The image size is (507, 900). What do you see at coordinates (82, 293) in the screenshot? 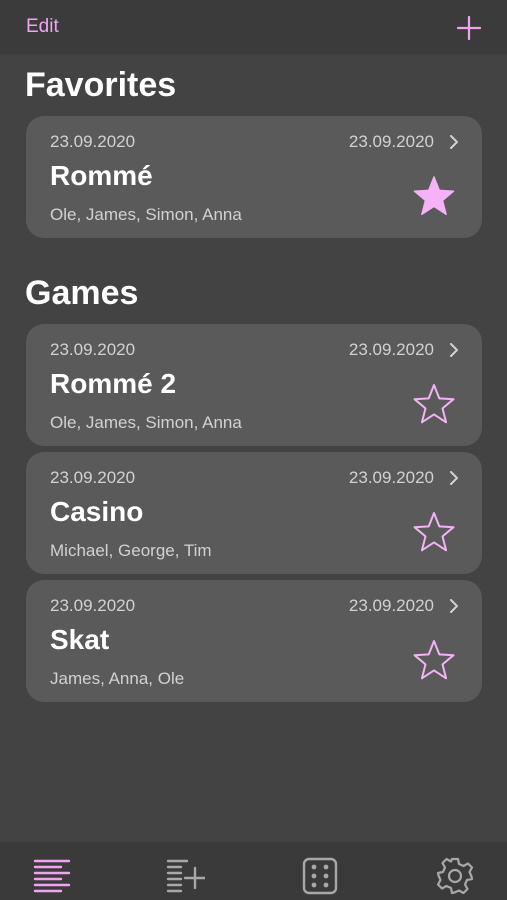
I see `games-heading: Games` at bounding box center [82, 293].